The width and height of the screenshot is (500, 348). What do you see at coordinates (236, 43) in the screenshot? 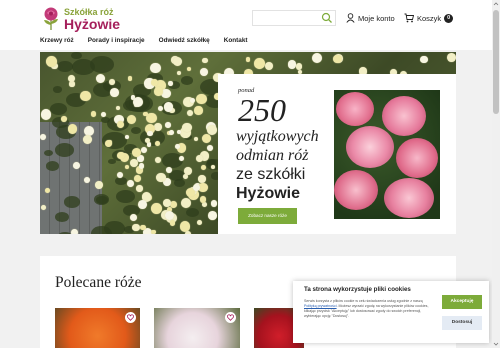
I see `nav-item-kontakt: Kontakt` at bounding box center [236, 43].